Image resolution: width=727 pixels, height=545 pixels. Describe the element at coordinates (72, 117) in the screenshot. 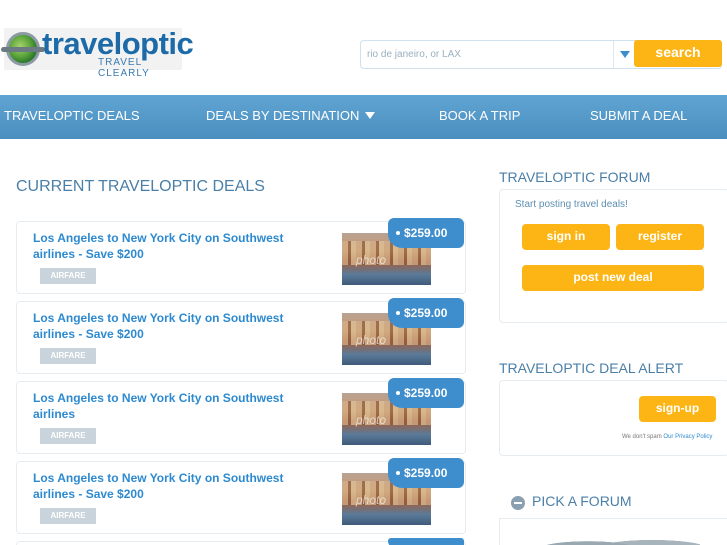

I see `nav-item-traveloptic-deals: TRAVELOPTIC DEALS` at that location.